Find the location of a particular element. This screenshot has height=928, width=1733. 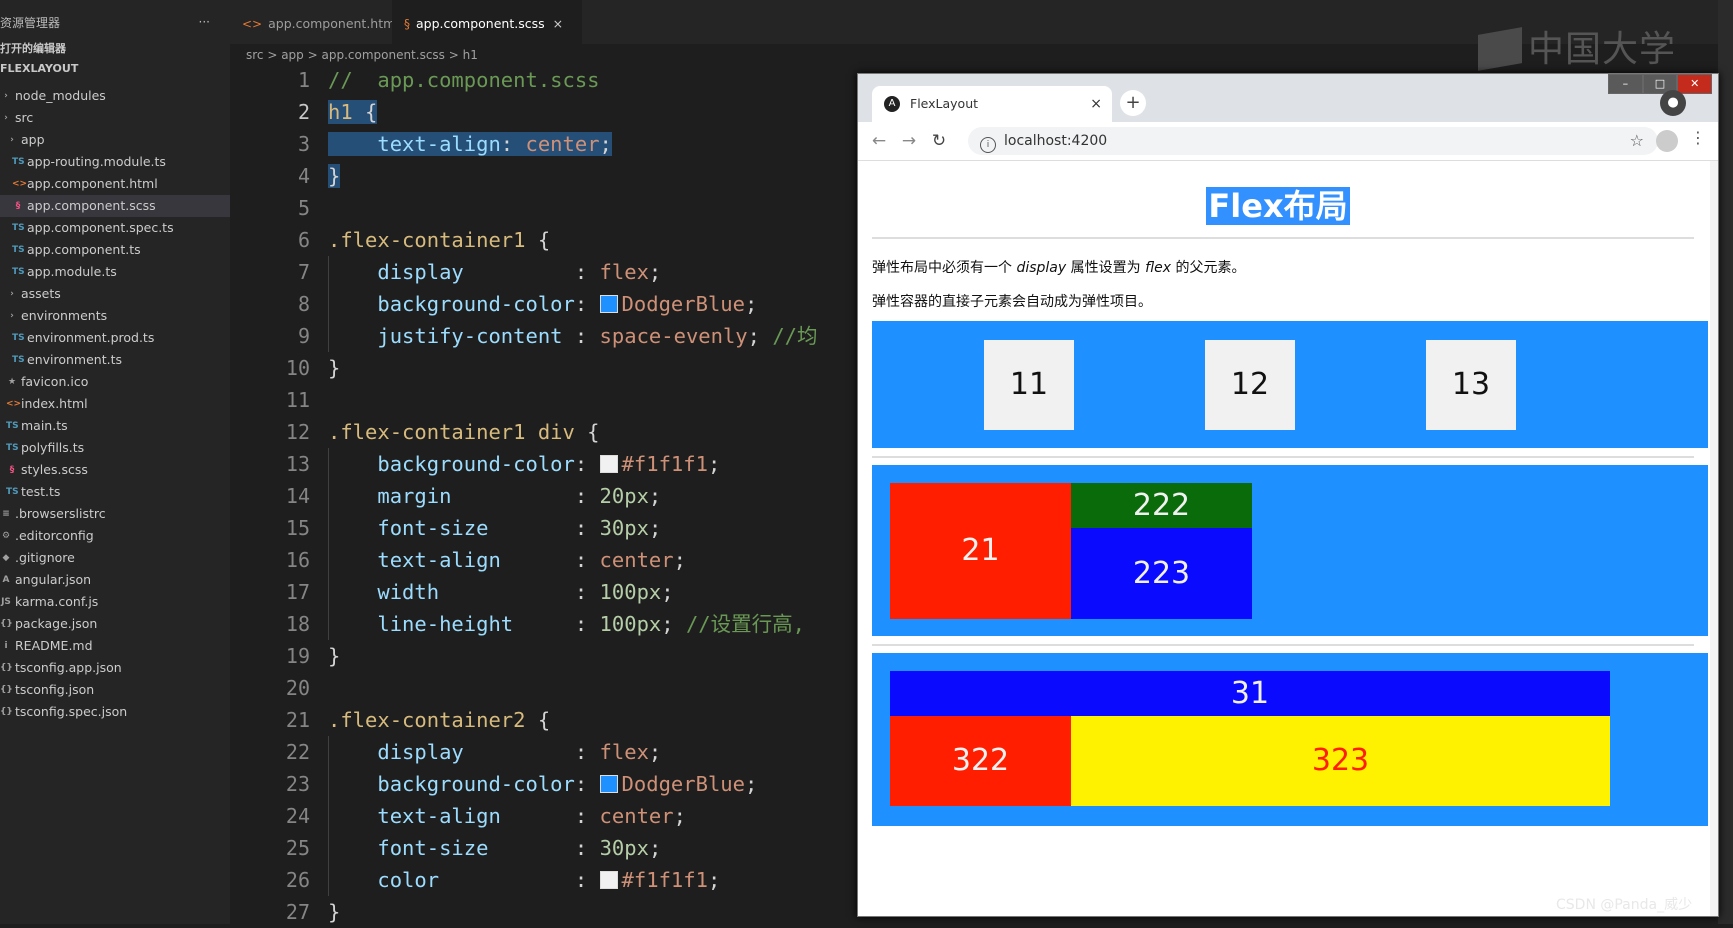

code-line: background-color: #f1f1f1; is located at coordinates (608, 464).